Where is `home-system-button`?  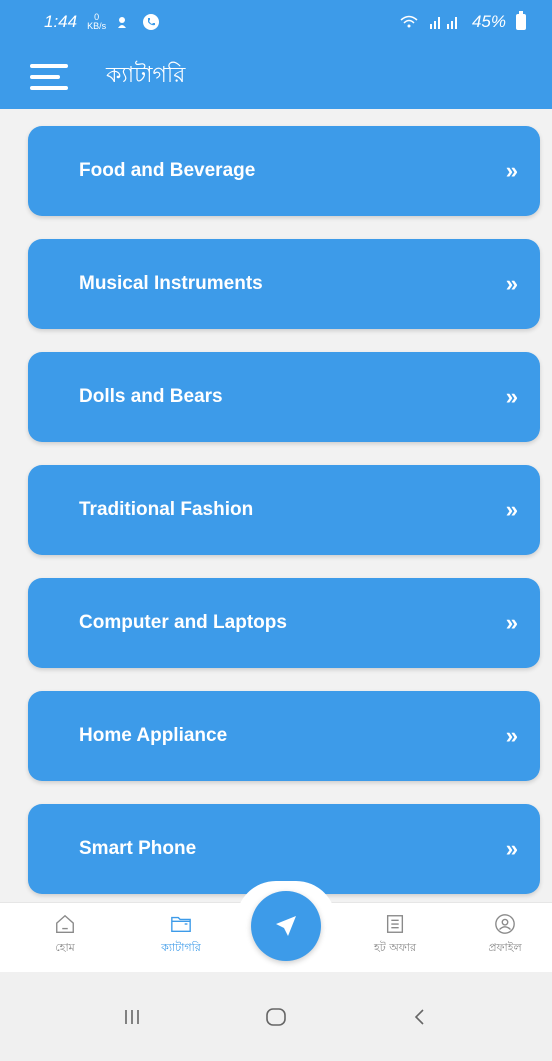 home-system-button is located at coordinates (276, 1017).